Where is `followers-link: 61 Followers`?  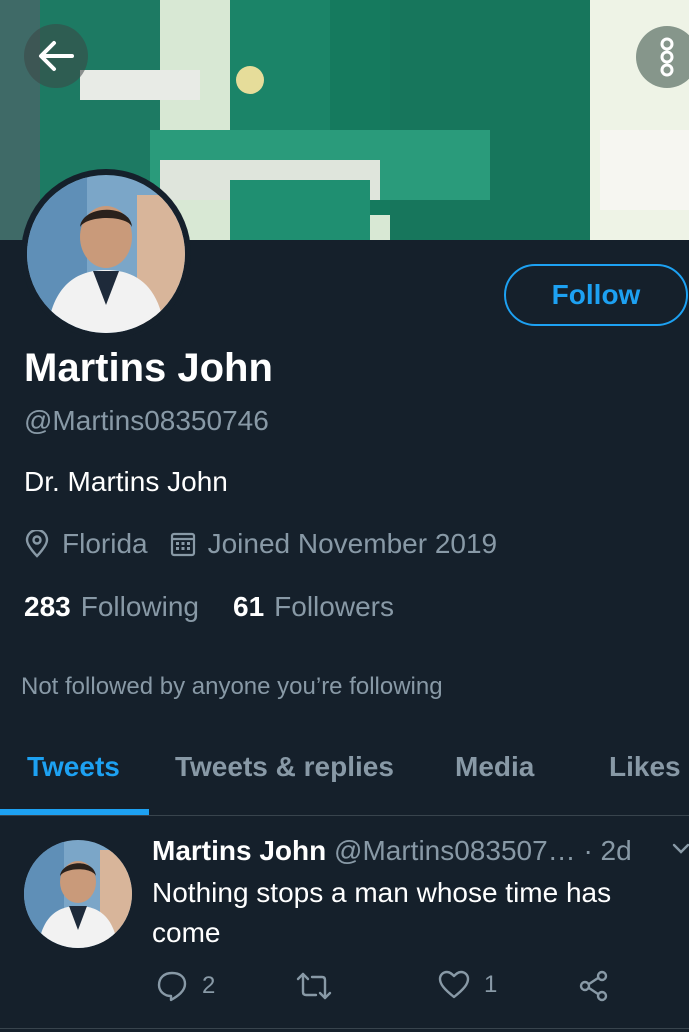
followers-link: 61 Followers is located at coordinates (313, 607).